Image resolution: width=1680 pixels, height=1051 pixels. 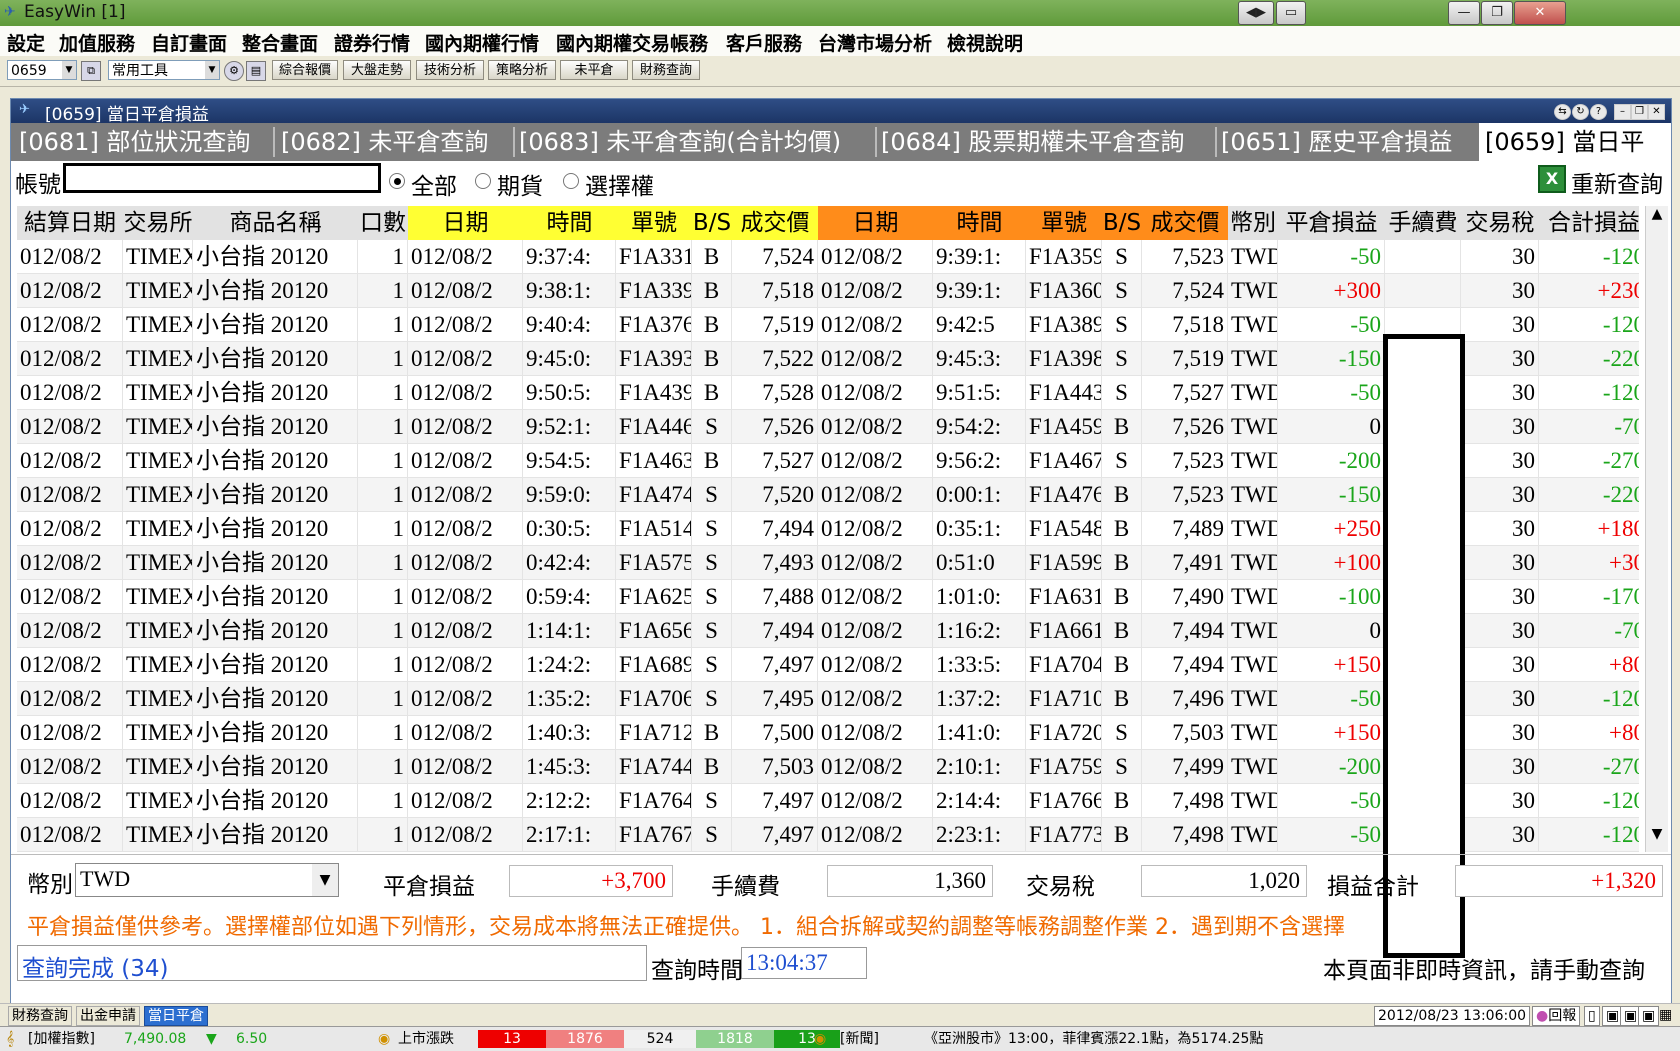 I want to click on header-close-time: 時間, so click(x=979, y=223).